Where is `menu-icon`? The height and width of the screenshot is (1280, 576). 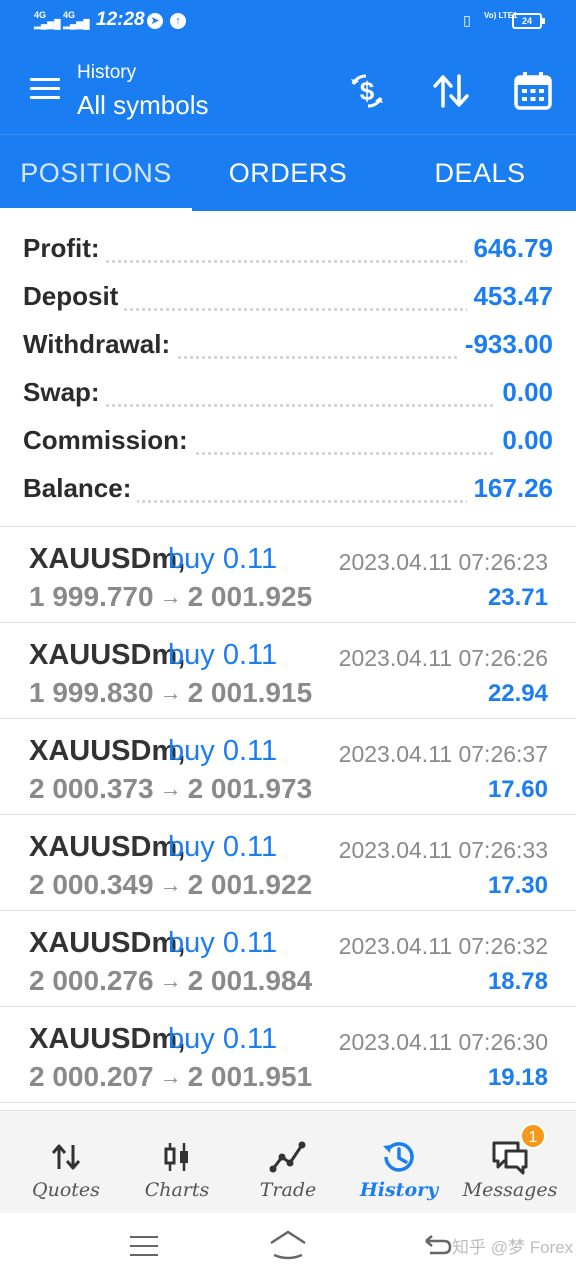
menu-icon is located at coordinates (45, 89).